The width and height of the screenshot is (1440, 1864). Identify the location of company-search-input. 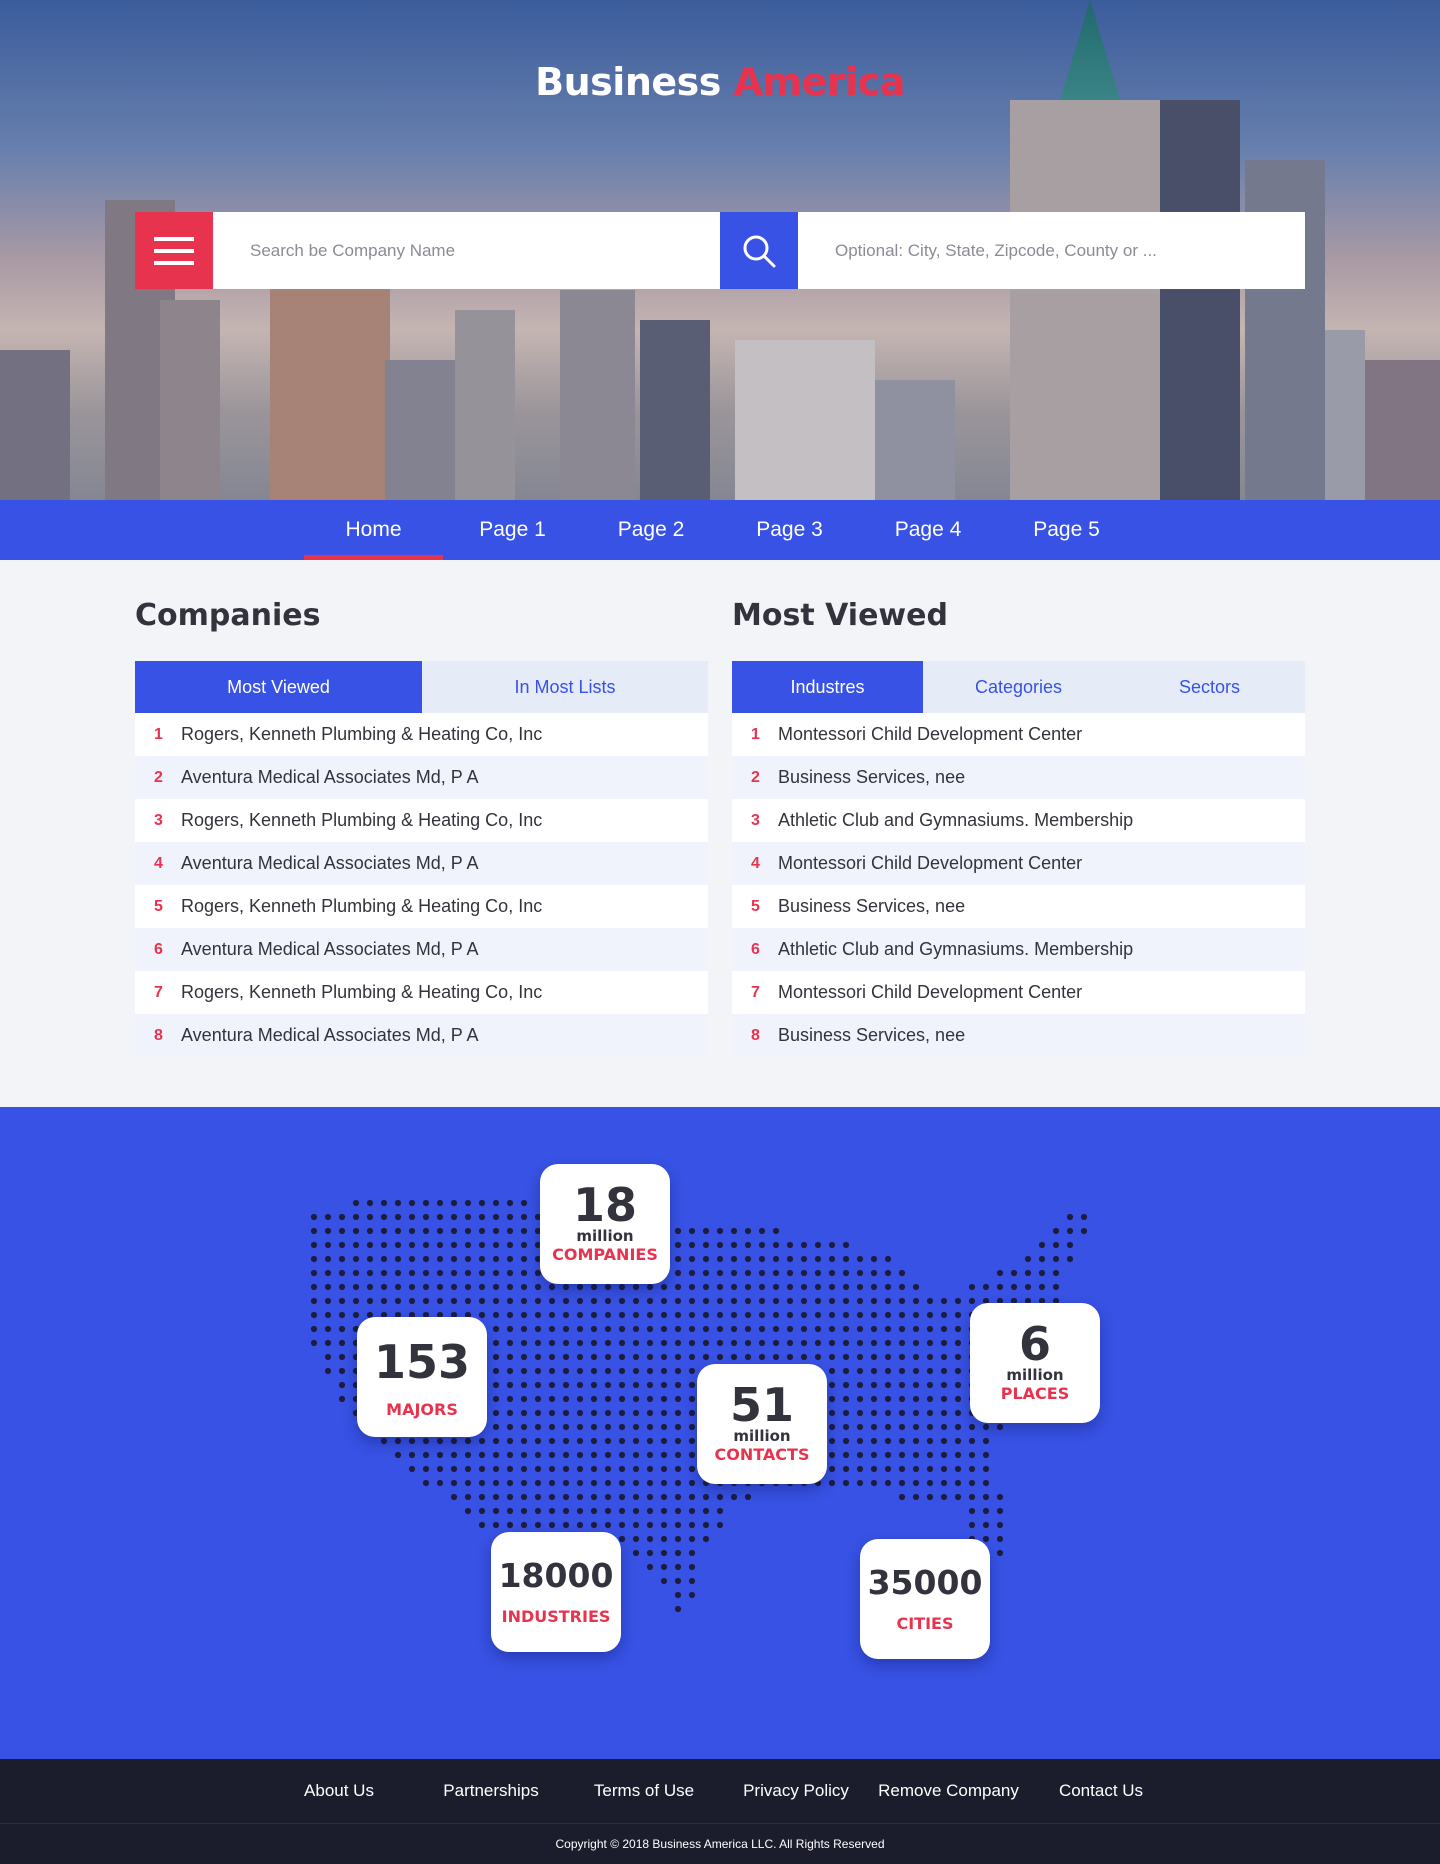
(466, 250).